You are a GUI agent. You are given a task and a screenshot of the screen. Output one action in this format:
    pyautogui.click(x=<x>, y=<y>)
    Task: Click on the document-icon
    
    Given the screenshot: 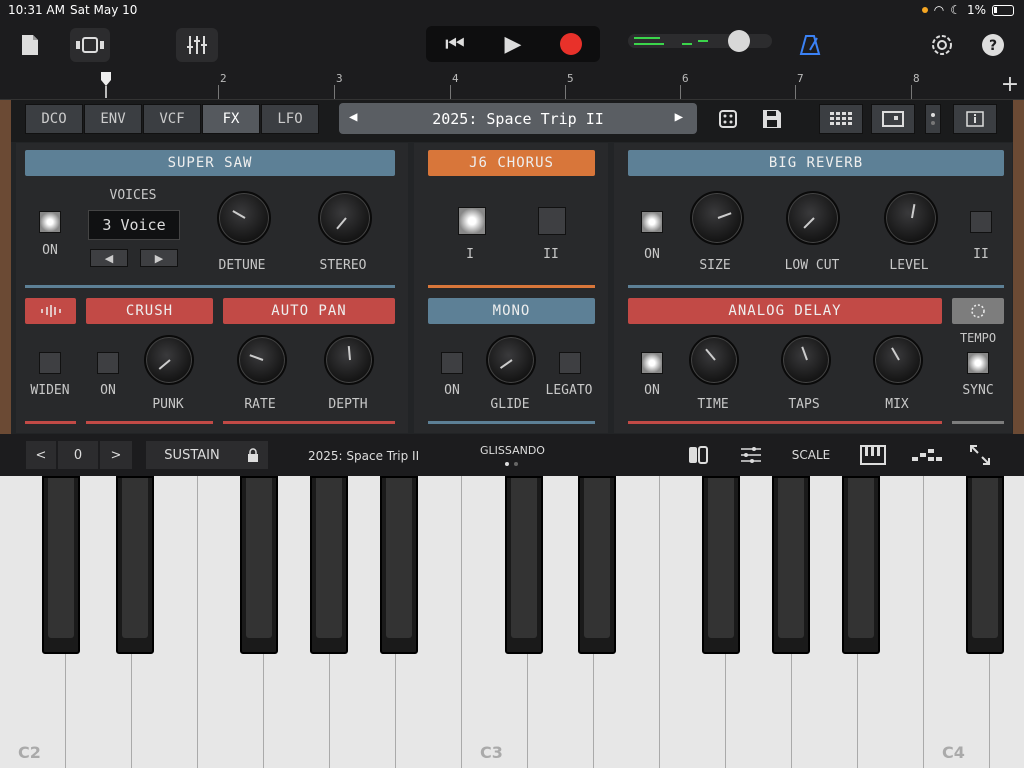 What is the action you would take?
    pyautogui.click(x=30, y=45)
    